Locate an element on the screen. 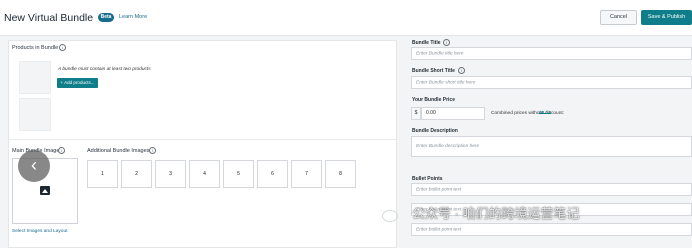 The image size is (692, 248). save-publish-button: Save & Publish is located at coordinates (666, 17).